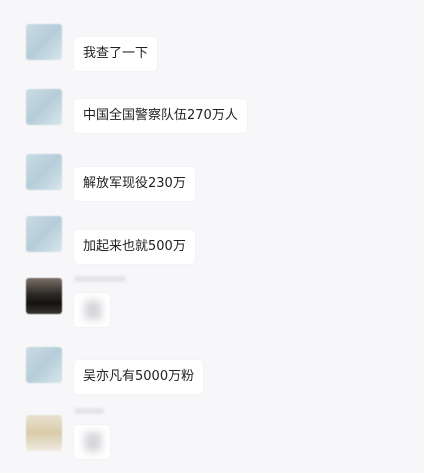  Describe the element at coordinates (160, 116) in the screenshot. I see `message-bubble: 中国全国警察队伍270万人` at that location.